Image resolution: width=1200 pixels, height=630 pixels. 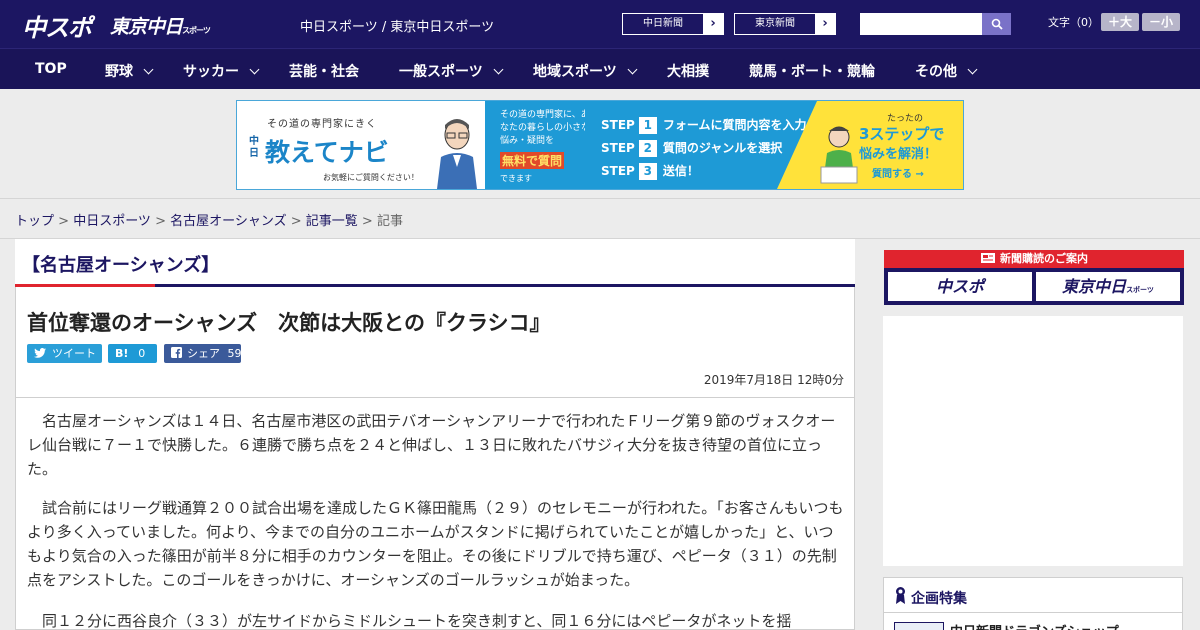 I want to click on nav-item-regional-sports: 地域スポーツ, so click(x=585, y=71).